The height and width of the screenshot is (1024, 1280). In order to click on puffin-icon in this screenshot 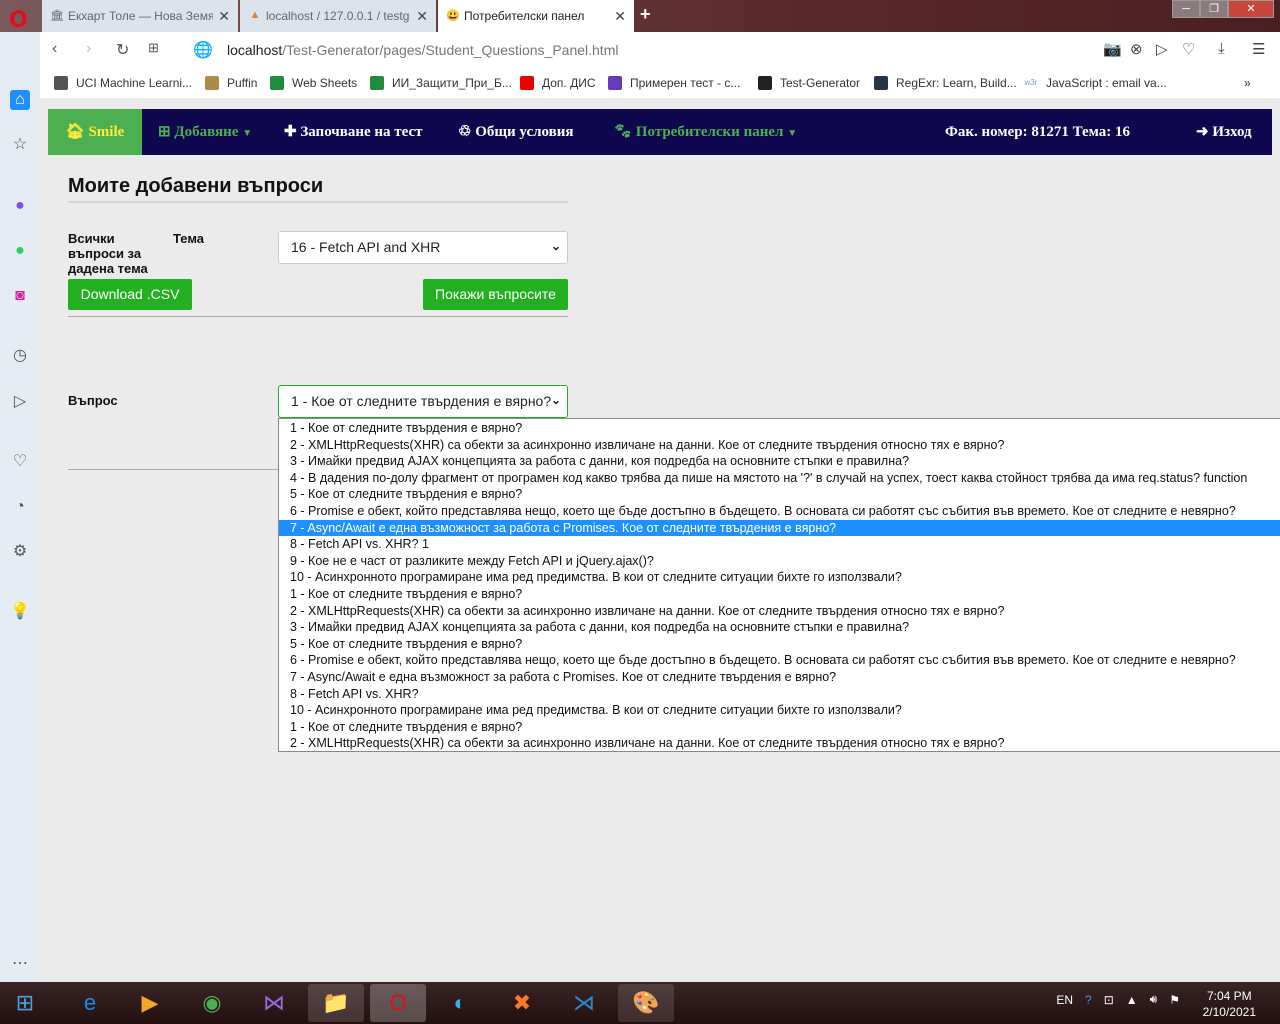, I will do `click(212, 83)`.